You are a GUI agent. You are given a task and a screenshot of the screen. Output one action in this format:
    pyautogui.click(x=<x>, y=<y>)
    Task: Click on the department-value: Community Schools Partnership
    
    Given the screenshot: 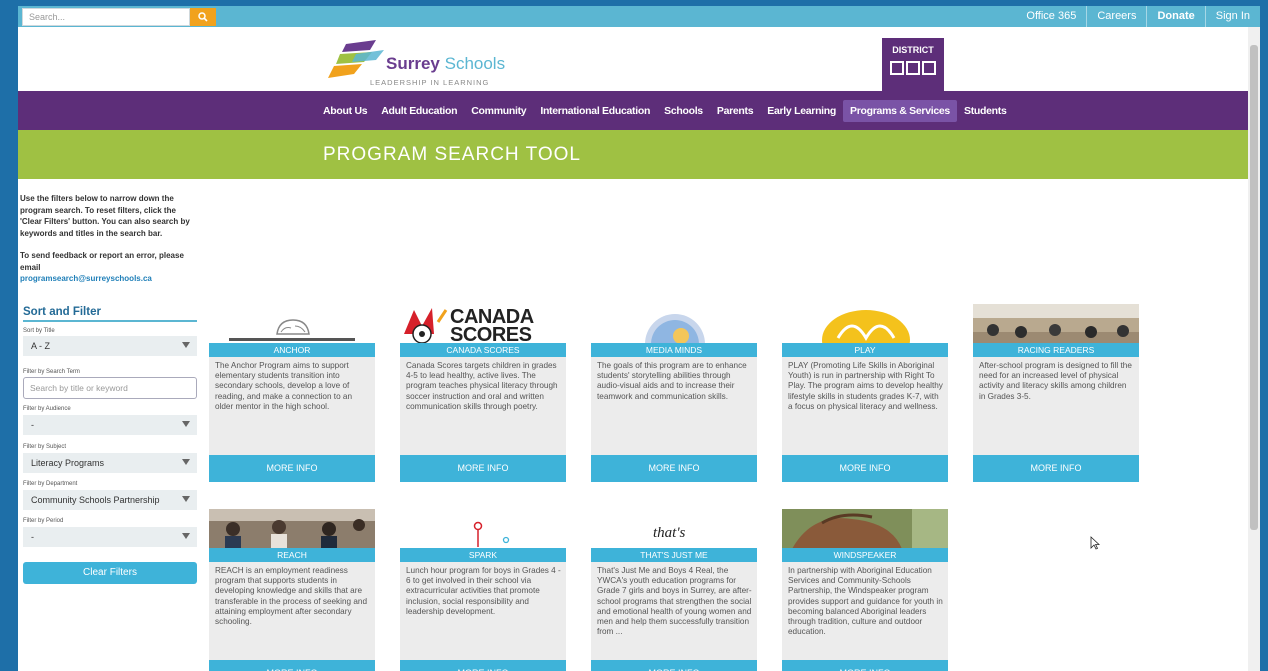 What is the action you would take?
    pyautogui.click(x=95, y=500)
    